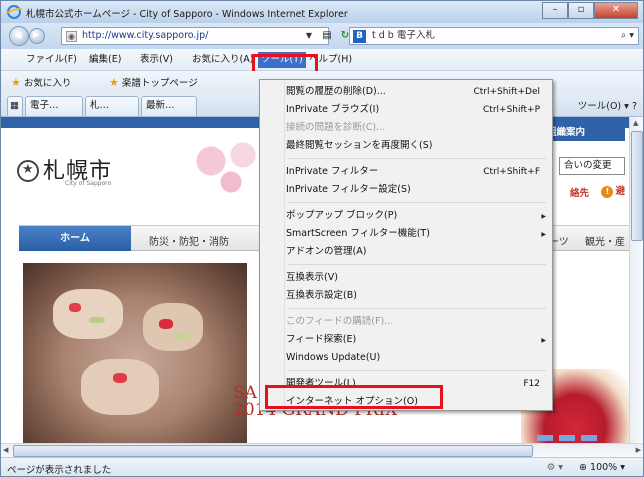 This screenshot has width=644, height=477. What do you see at coordinates (105, 60) in the screenshot?
I see `menu-edit: 編集(E)` at bounding box center [105, 60].